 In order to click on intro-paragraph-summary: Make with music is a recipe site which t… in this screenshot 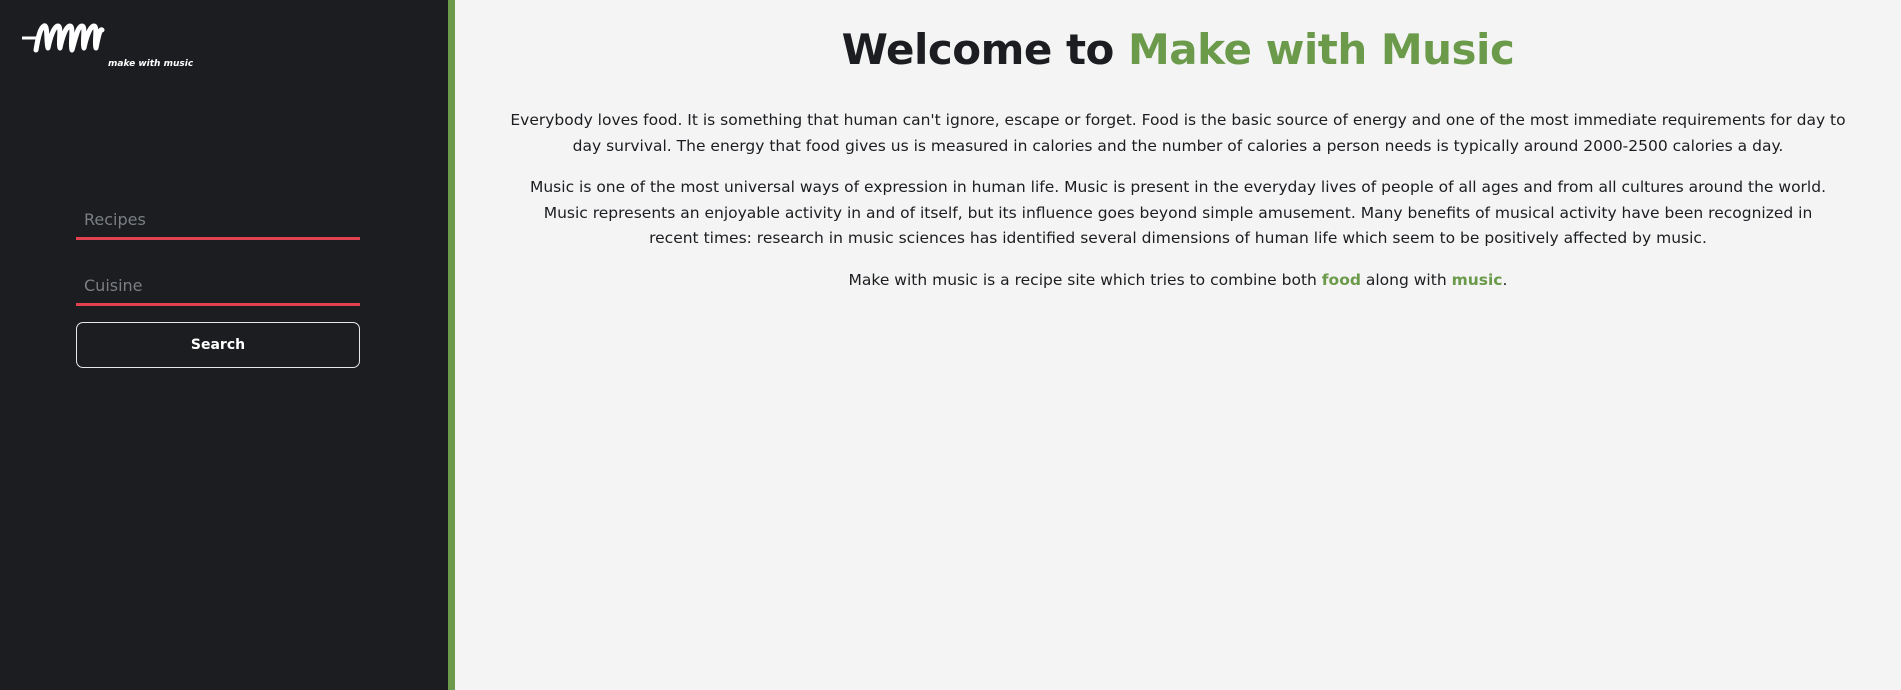, I will do `click(1178, 281)`.